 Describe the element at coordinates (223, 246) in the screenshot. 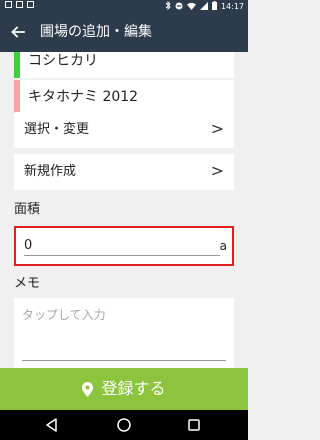

I see `area-unit: a` at that location.